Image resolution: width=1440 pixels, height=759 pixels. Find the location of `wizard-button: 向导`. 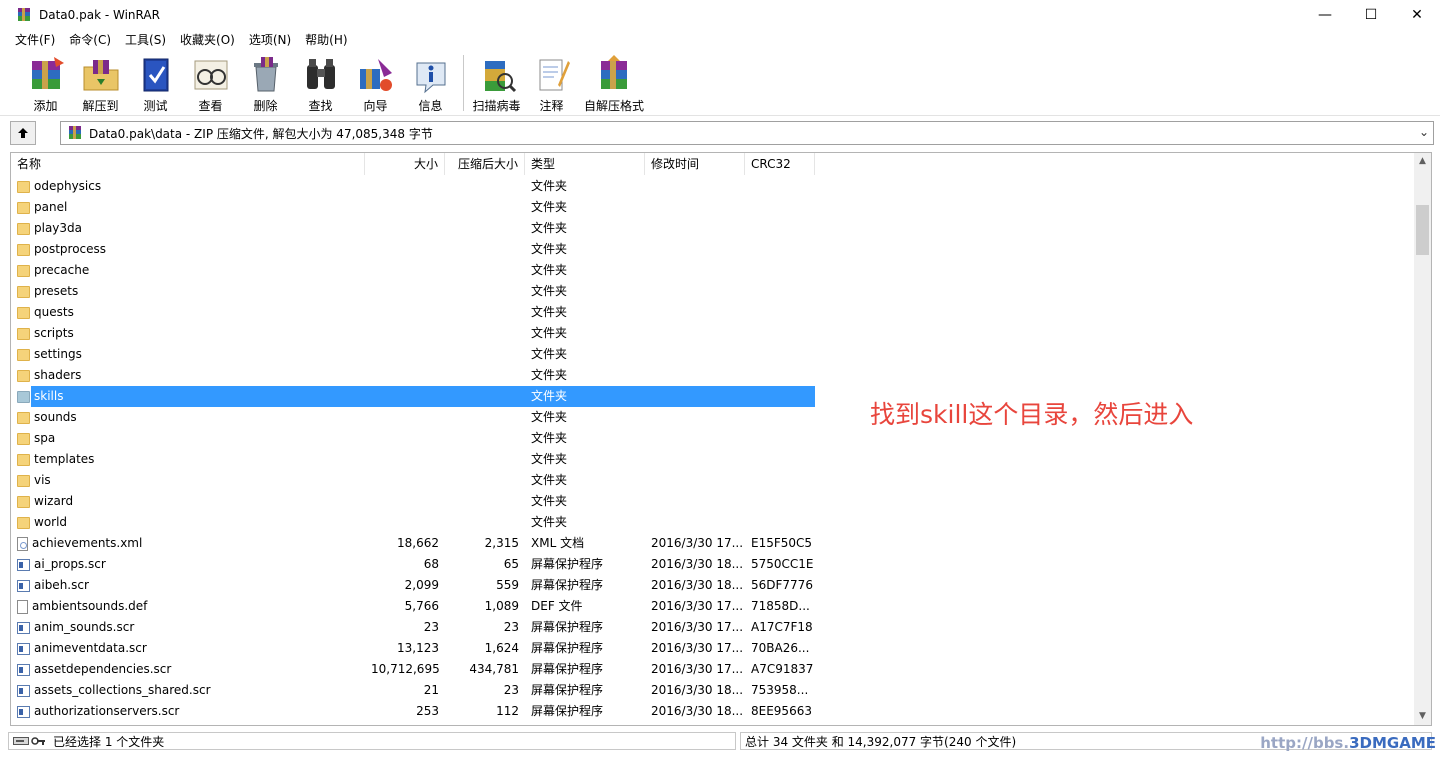

wizard-button: 向导 is located at coordinates (375, 82).